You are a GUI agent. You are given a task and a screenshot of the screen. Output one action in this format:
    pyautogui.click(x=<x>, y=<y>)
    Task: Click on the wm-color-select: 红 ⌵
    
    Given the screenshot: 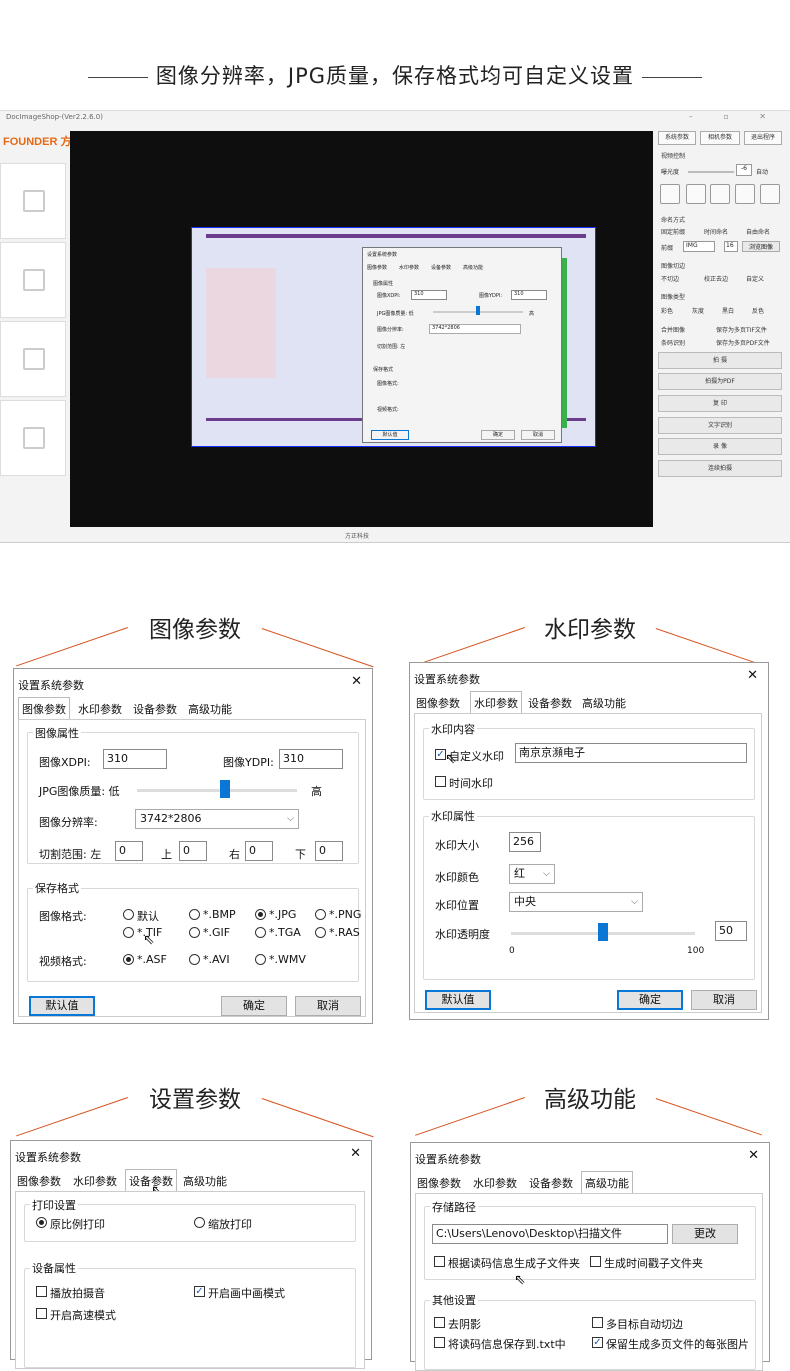 What is the action you would take?
    pyautogui.click(x=532, y=874)
    